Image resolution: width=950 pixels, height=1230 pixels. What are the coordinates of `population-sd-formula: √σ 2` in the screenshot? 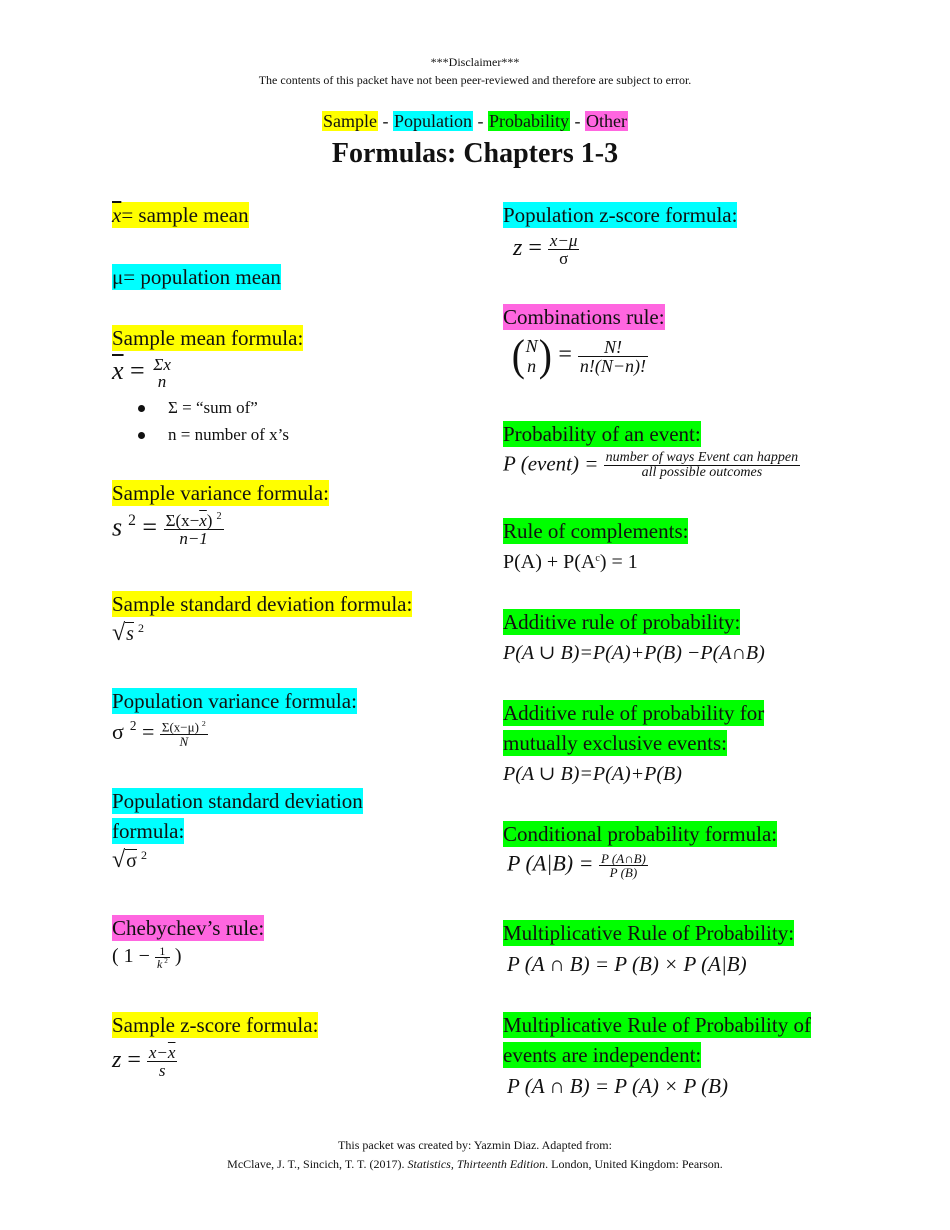 It's located at (129, 860).